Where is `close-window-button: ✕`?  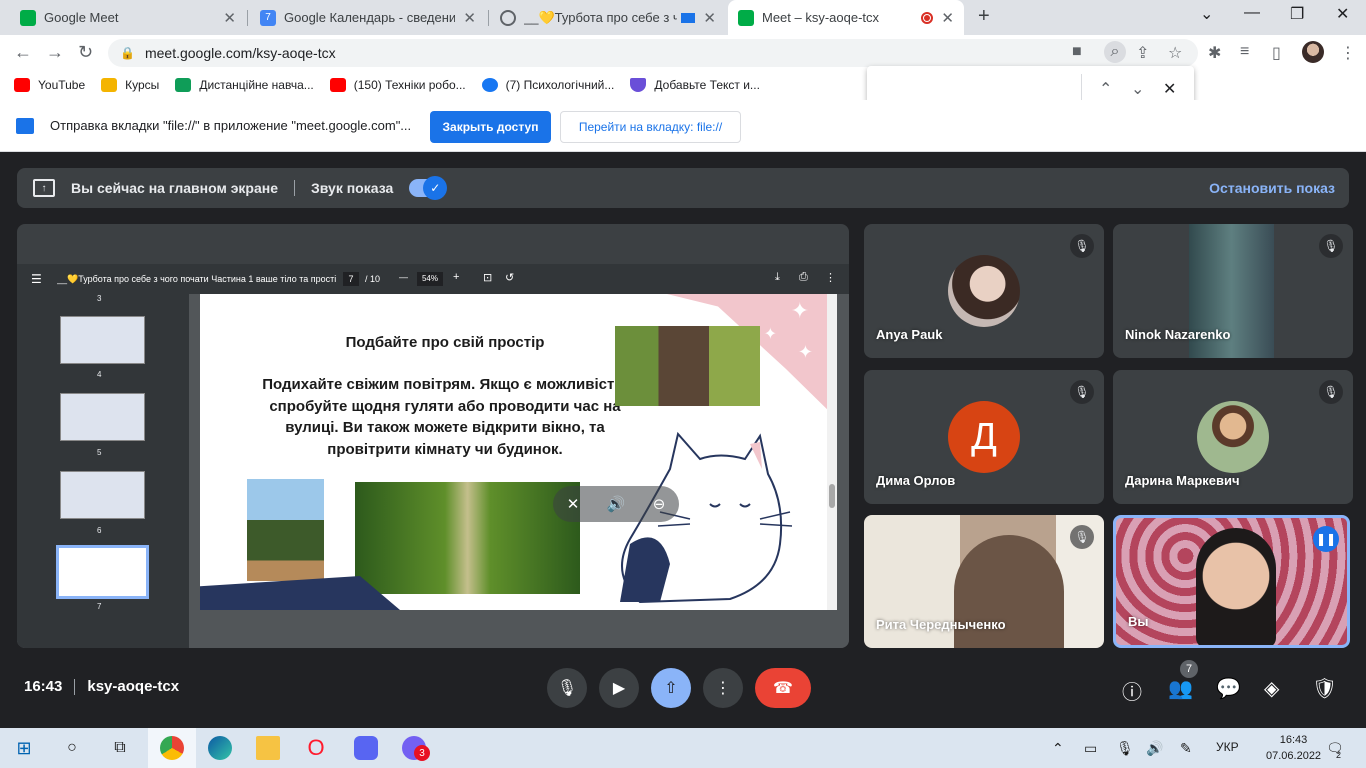 close-window-button: ✕ is located at coordinates (1342, 14).